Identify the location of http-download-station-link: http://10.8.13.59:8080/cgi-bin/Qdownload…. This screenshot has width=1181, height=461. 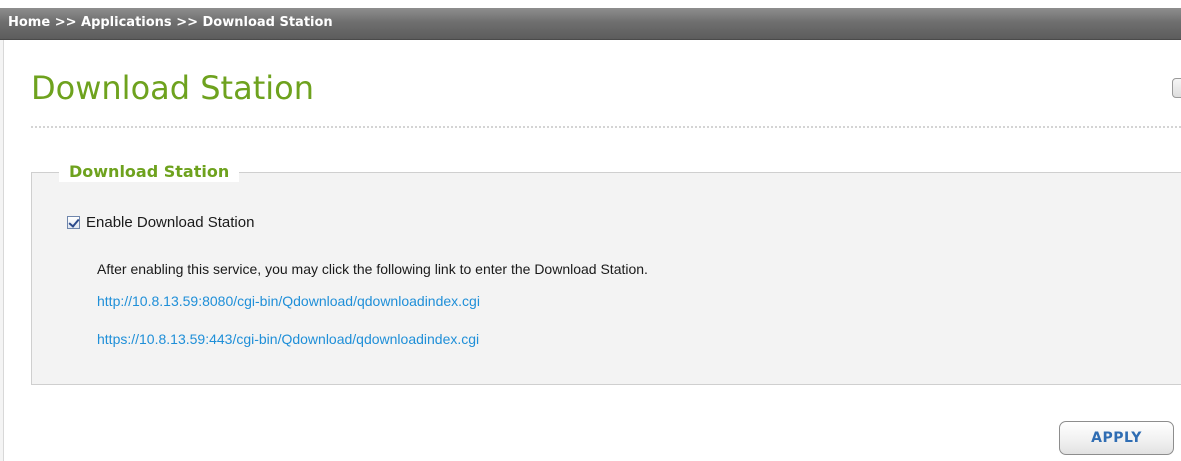
(288, 301).